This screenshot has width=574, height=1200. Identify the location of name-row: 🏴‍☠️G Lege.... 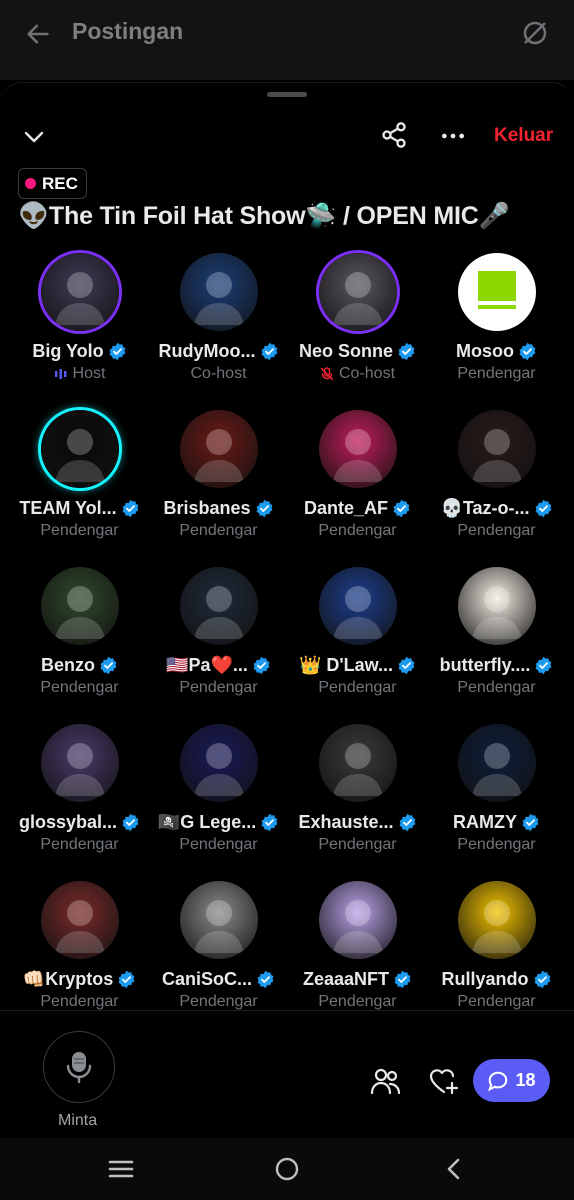
(218, 822).